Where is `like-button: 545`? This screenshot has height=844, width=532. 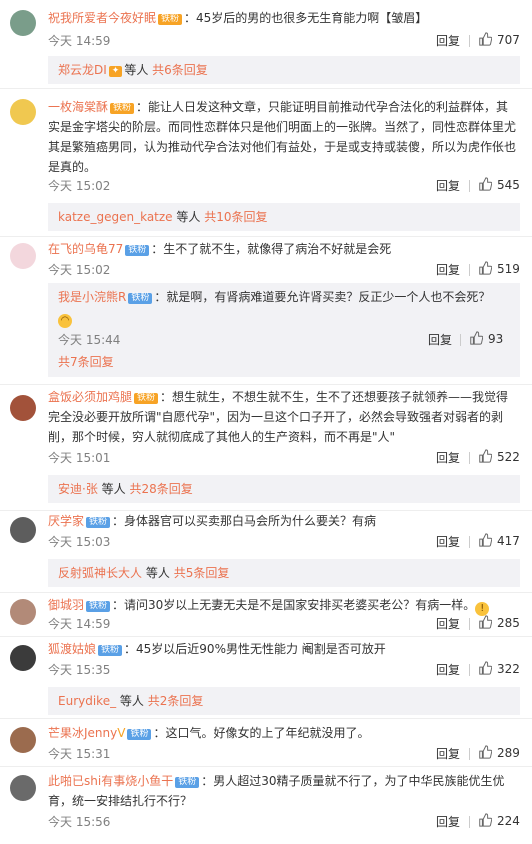 like-button: 545 is located at coordinates (499, 184).